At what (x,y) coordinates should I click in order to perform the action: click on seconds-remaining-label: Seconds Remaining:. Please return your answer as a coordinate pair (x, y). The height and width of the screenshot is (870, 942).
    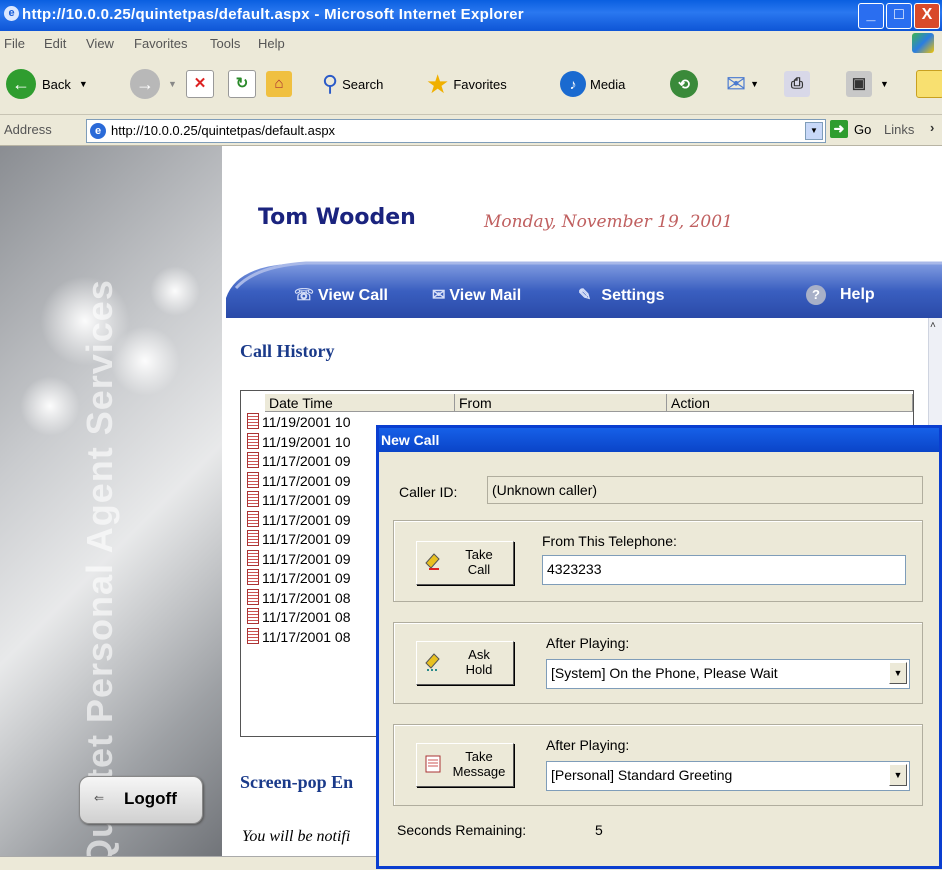
    Looking at the image, I should click on (462, 830).